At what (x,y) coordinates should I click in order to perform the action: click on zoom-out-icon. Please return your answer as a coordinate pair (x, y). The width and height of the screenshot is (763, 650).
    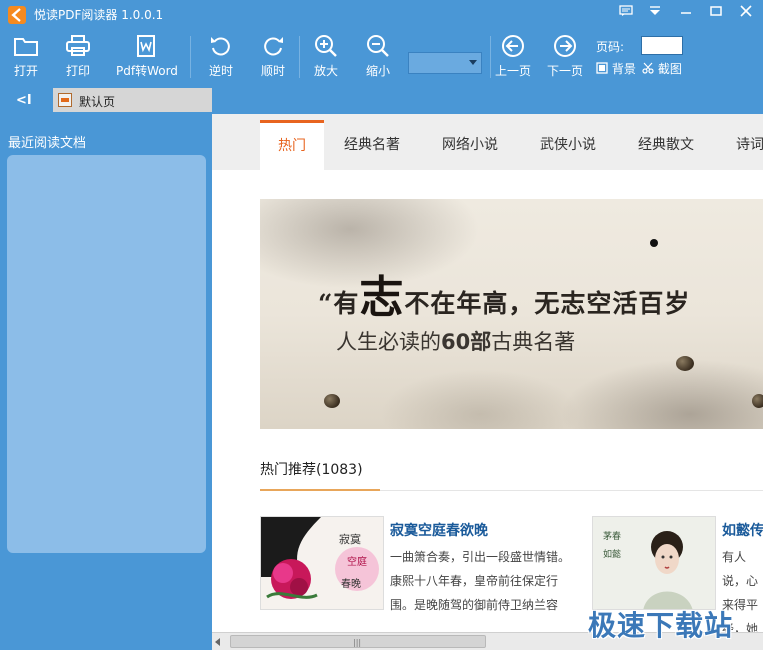
    Looking at the image, I should click on (378, 46).